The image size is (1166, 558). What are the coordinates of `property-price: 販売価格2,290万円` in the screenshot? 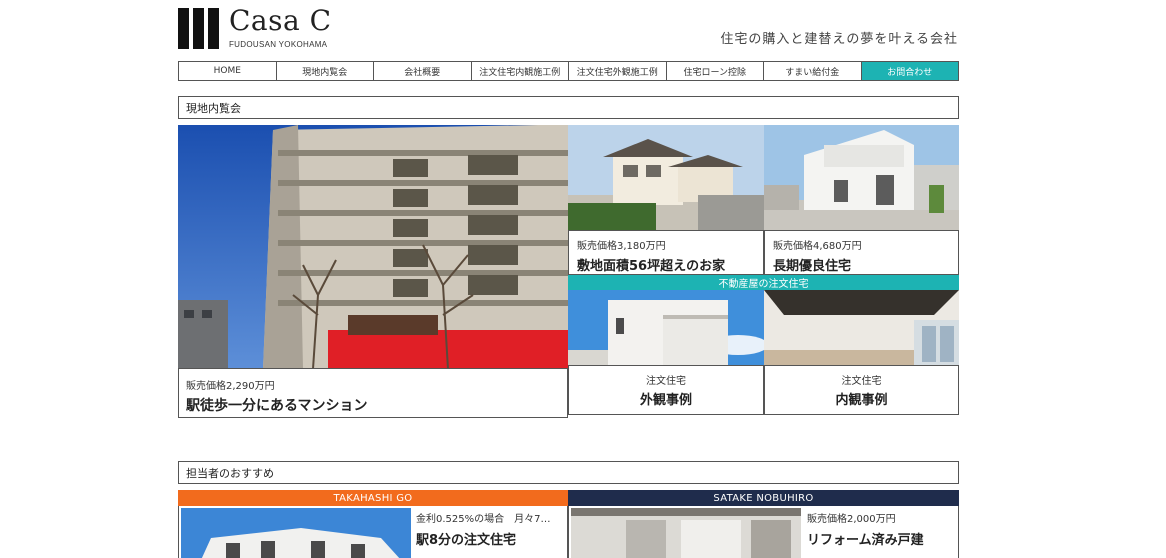 It's located at (230, 386).